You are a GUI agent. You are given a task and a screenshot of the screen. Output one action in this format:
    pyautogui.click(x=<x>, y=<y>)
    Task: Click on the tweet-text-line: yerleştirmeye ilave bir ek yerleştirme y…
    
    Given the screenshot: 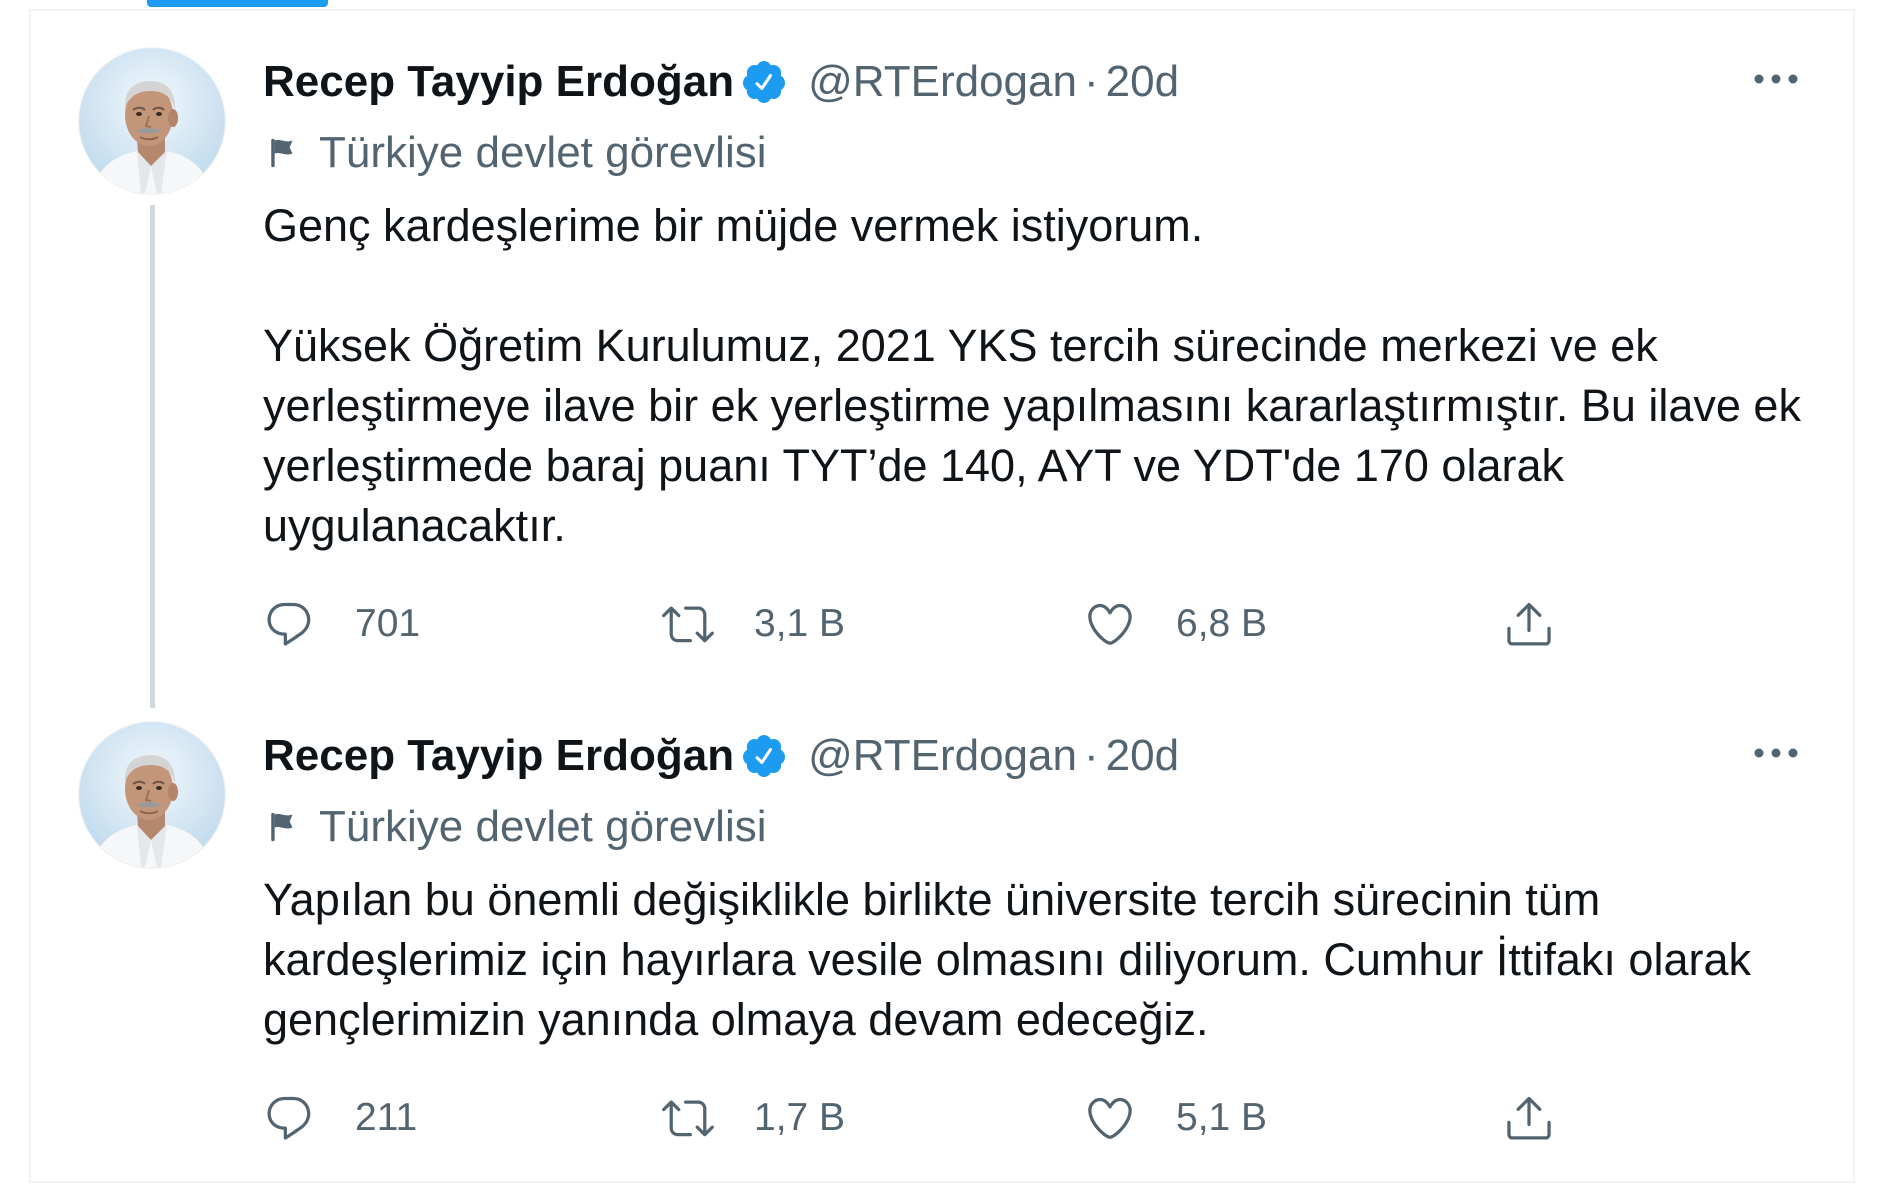 What is the action you would take?
    pyautogui.click(x=1032, y=405)
    